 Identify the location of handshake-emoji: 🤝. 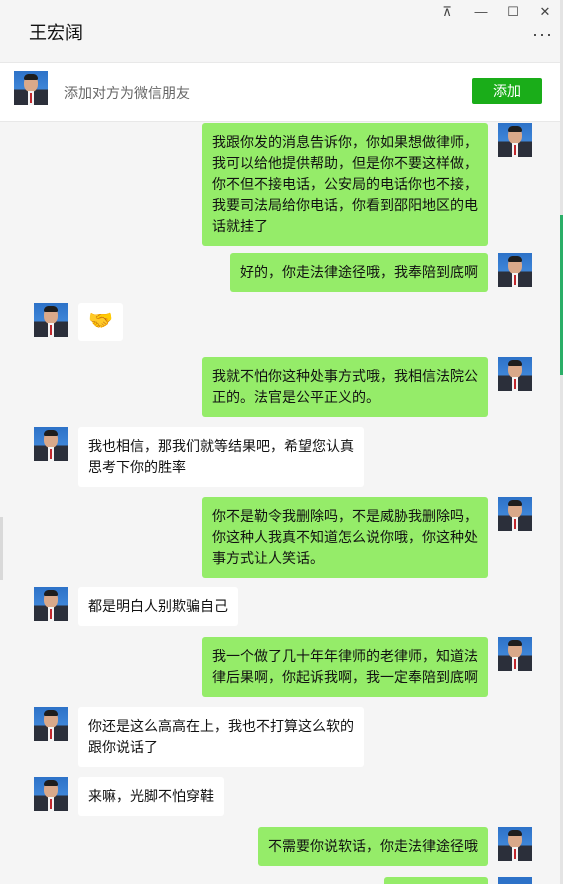
(100, 321).